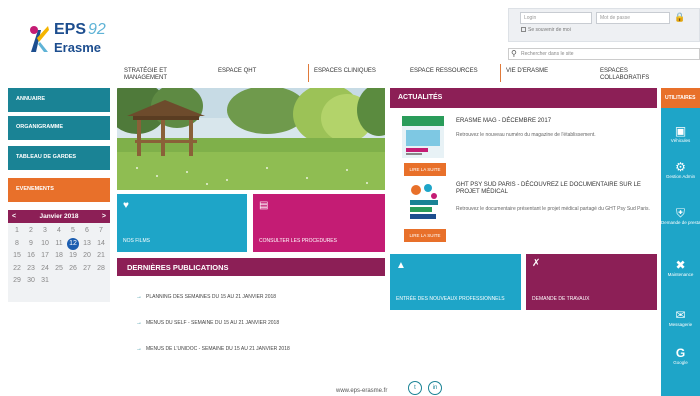  I want to click on search-input: Rechercher dans le site, so click(604, 54).